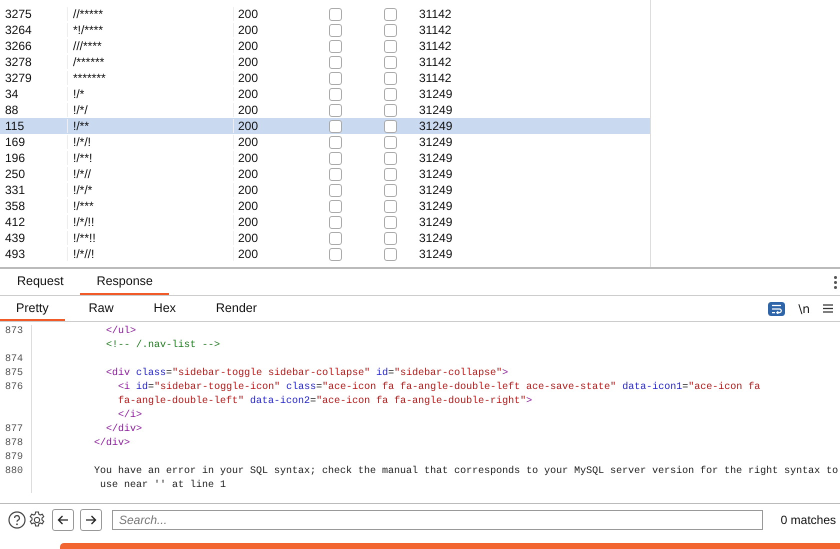  Describe the element at coordinates (325, 174) in the screenshot. I see `table-row: 250 !/*// 200 31249` at that location.